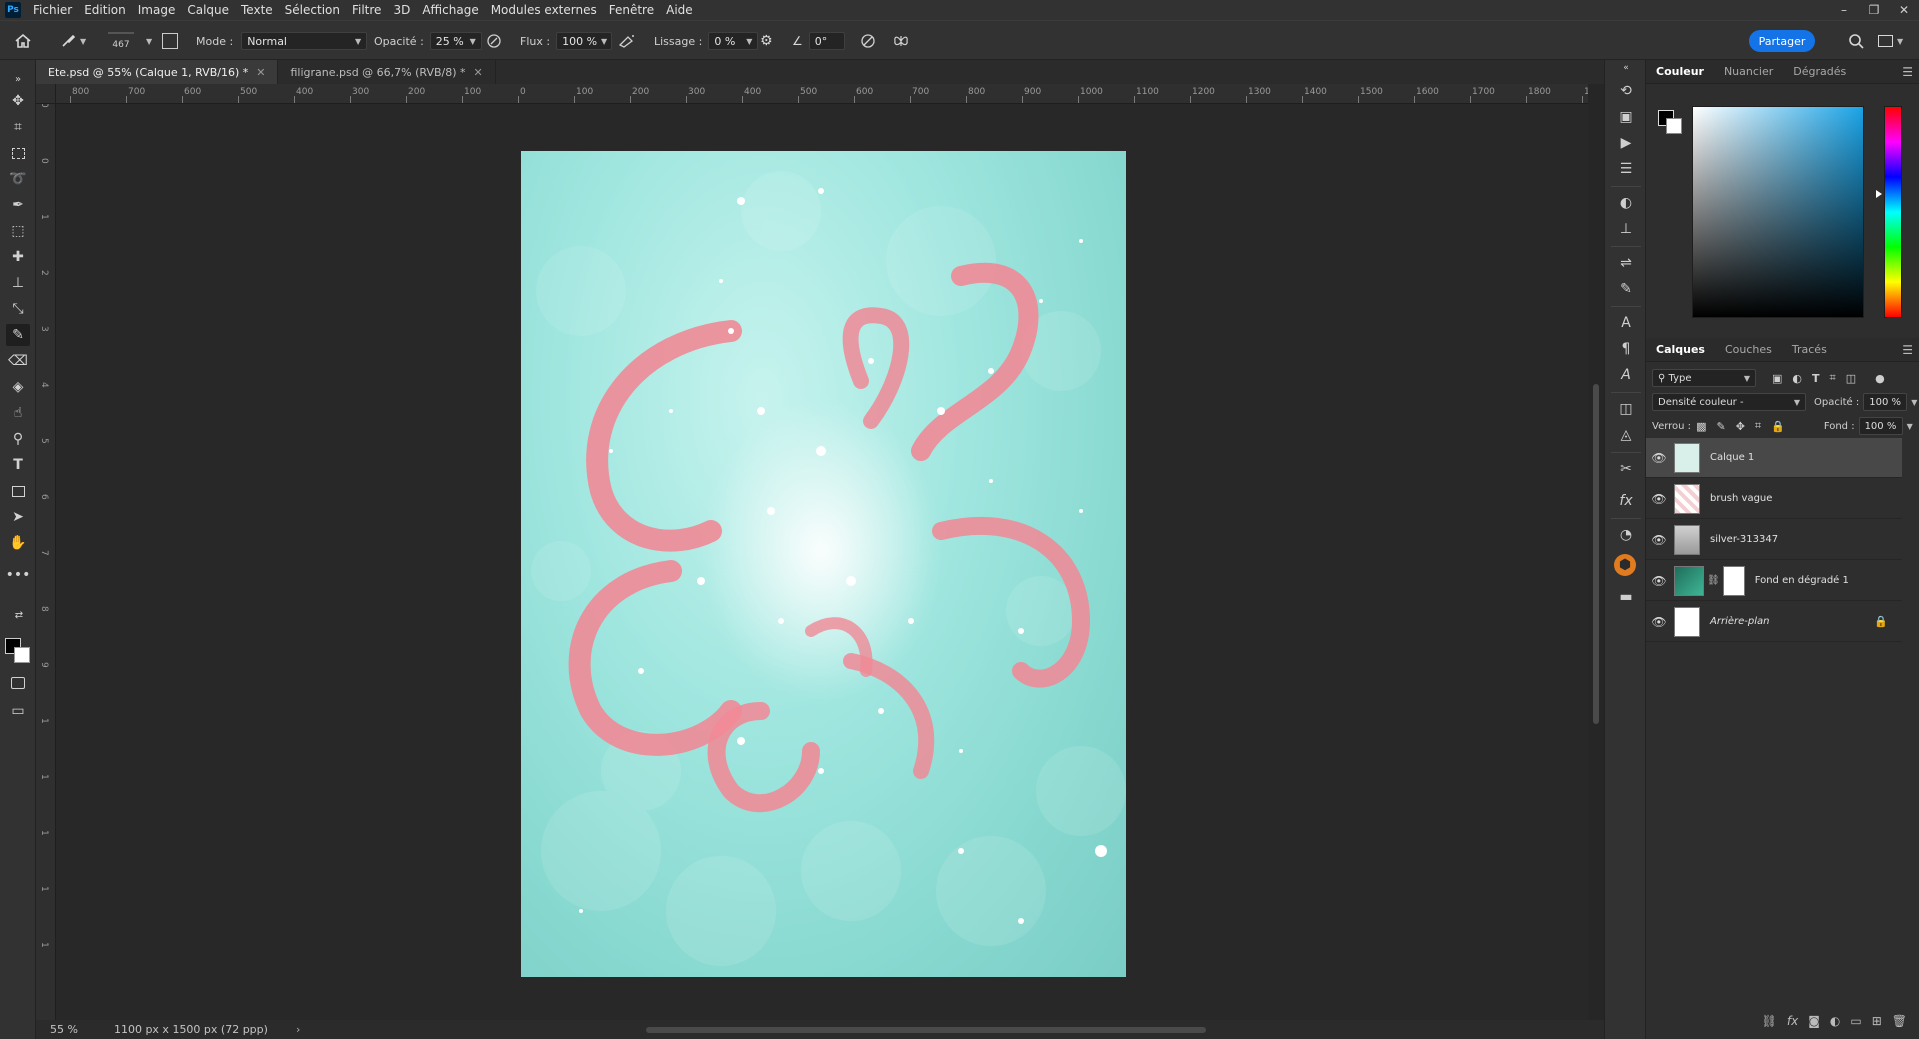 This screenshot has height=1039, width=1919. What do you see at coordinates (105, 10) in the screenshot?
I see `menu-edition: Edition` at bounding box center [105, 10].